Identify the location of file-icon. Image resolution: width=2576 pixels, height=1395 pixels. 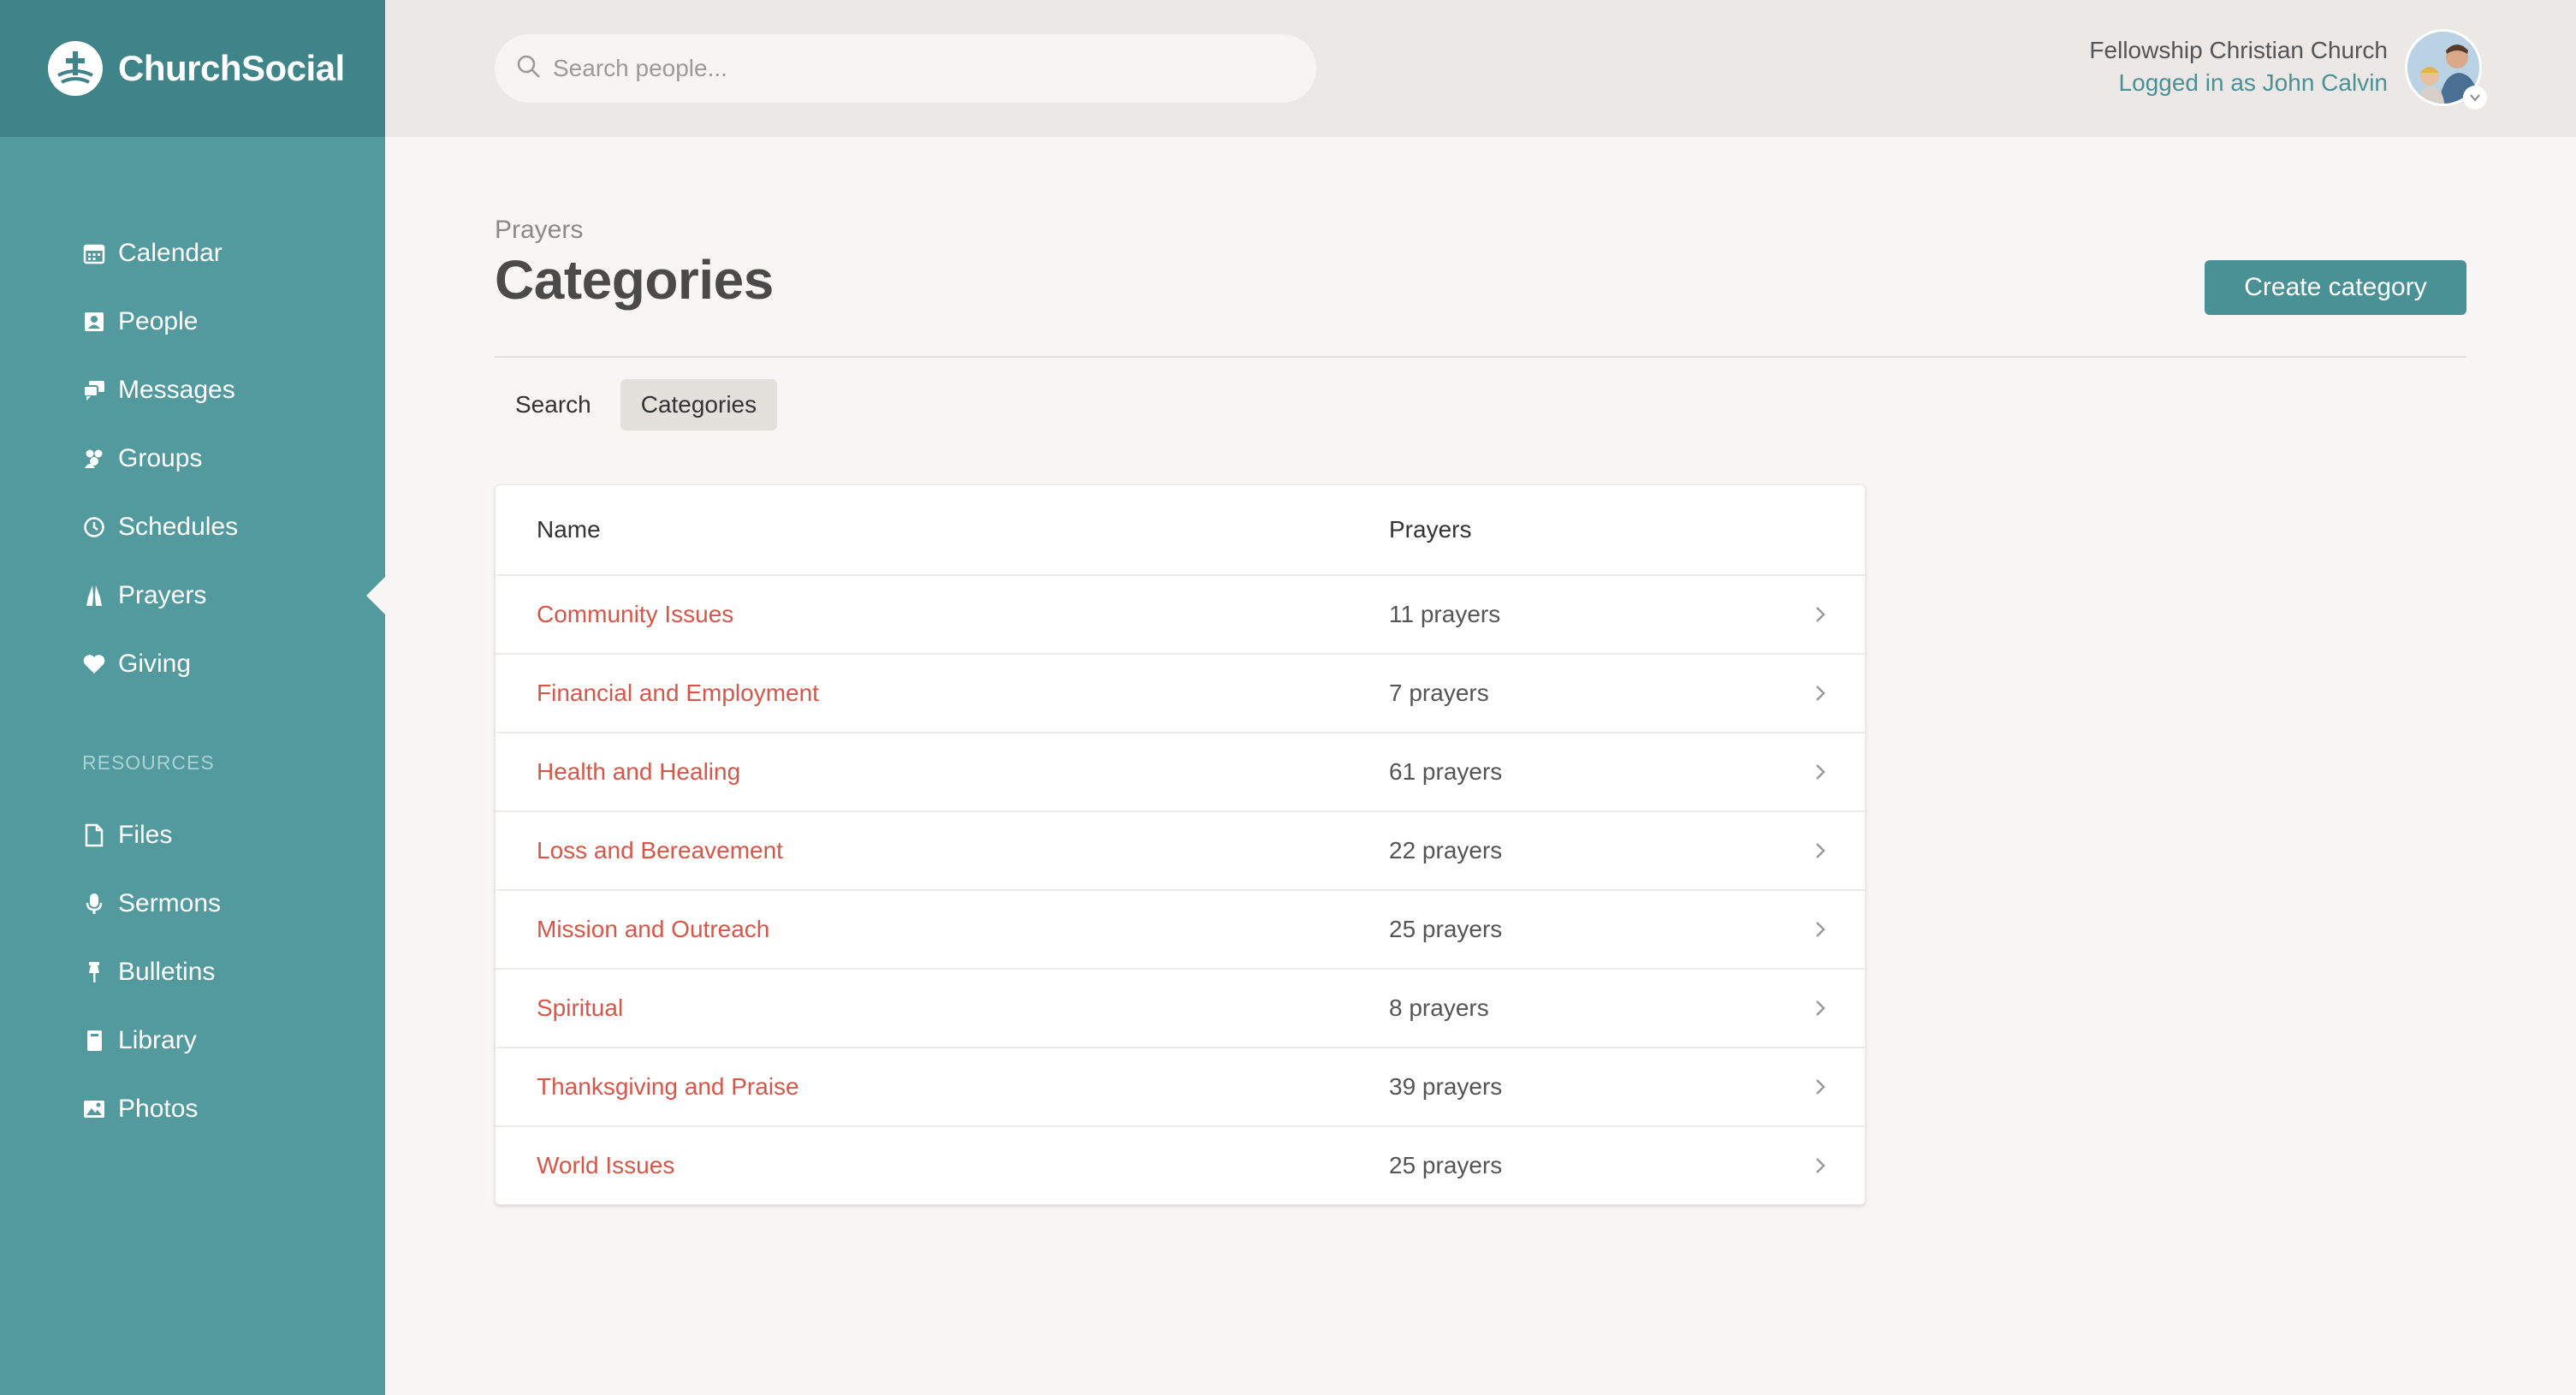
(94, 835).